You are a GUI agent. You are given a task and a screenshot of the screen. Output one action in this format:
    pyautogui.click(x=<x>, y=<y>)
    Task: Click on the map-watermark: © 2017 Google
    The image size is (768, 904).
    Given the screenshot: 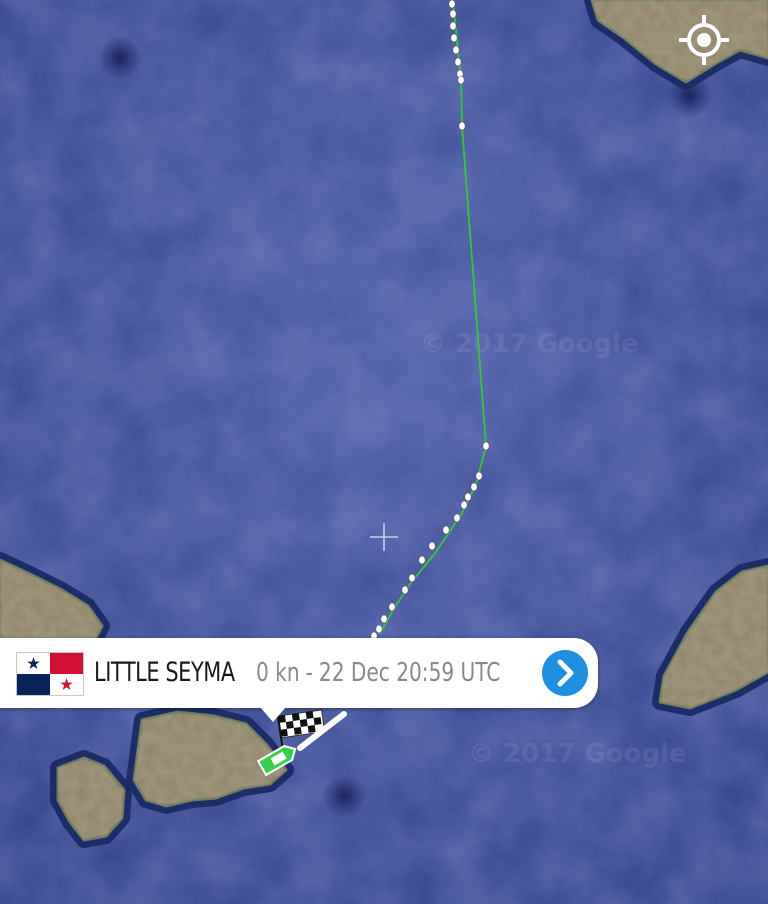 What is the action you would take?
    pyautogui.click(x=529, y=344)
    